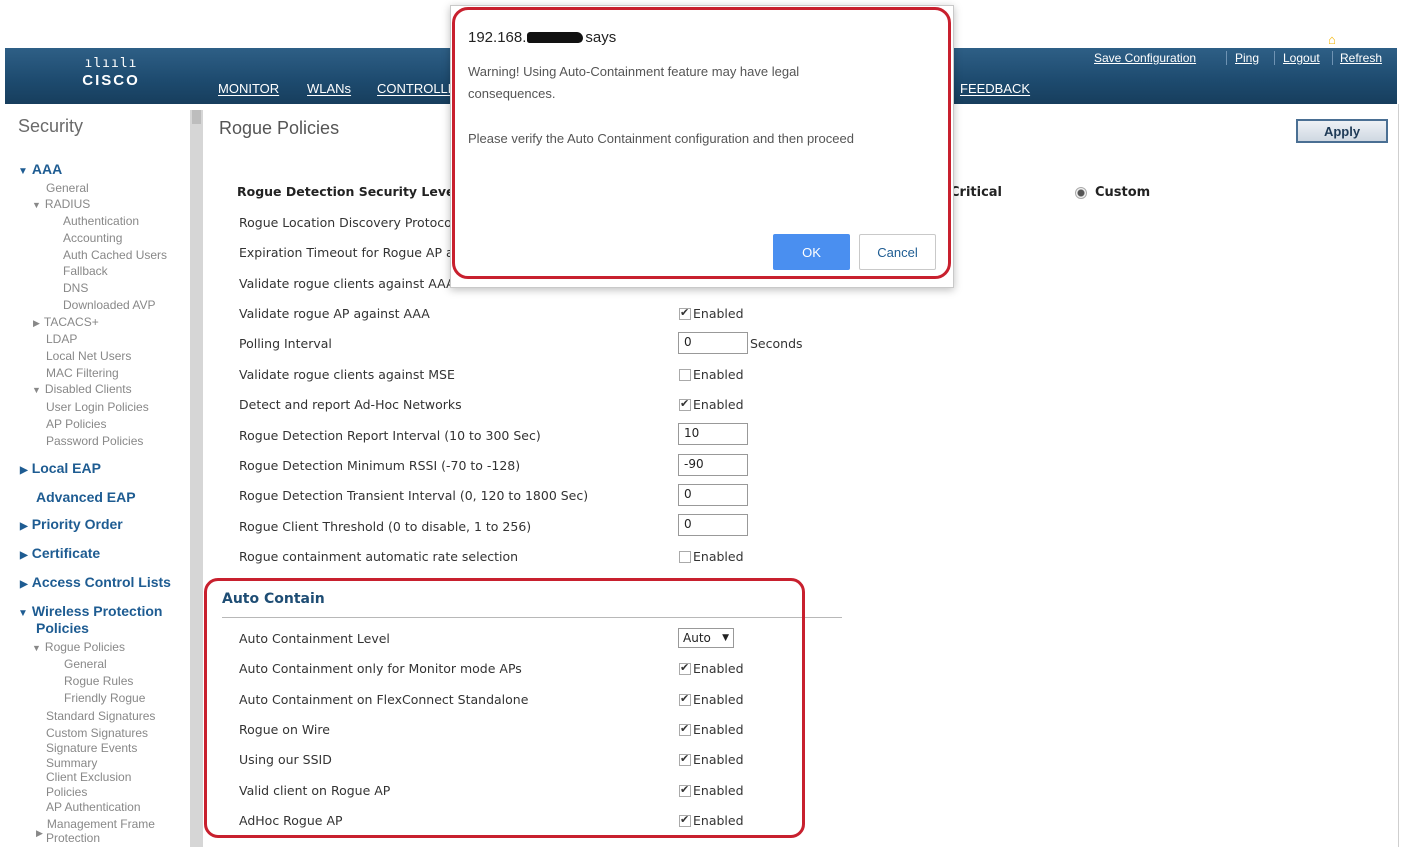 This screenshot has height=847, width=1404. I want to click on sidebar-item-label: Local EAP, so click(66, 468).